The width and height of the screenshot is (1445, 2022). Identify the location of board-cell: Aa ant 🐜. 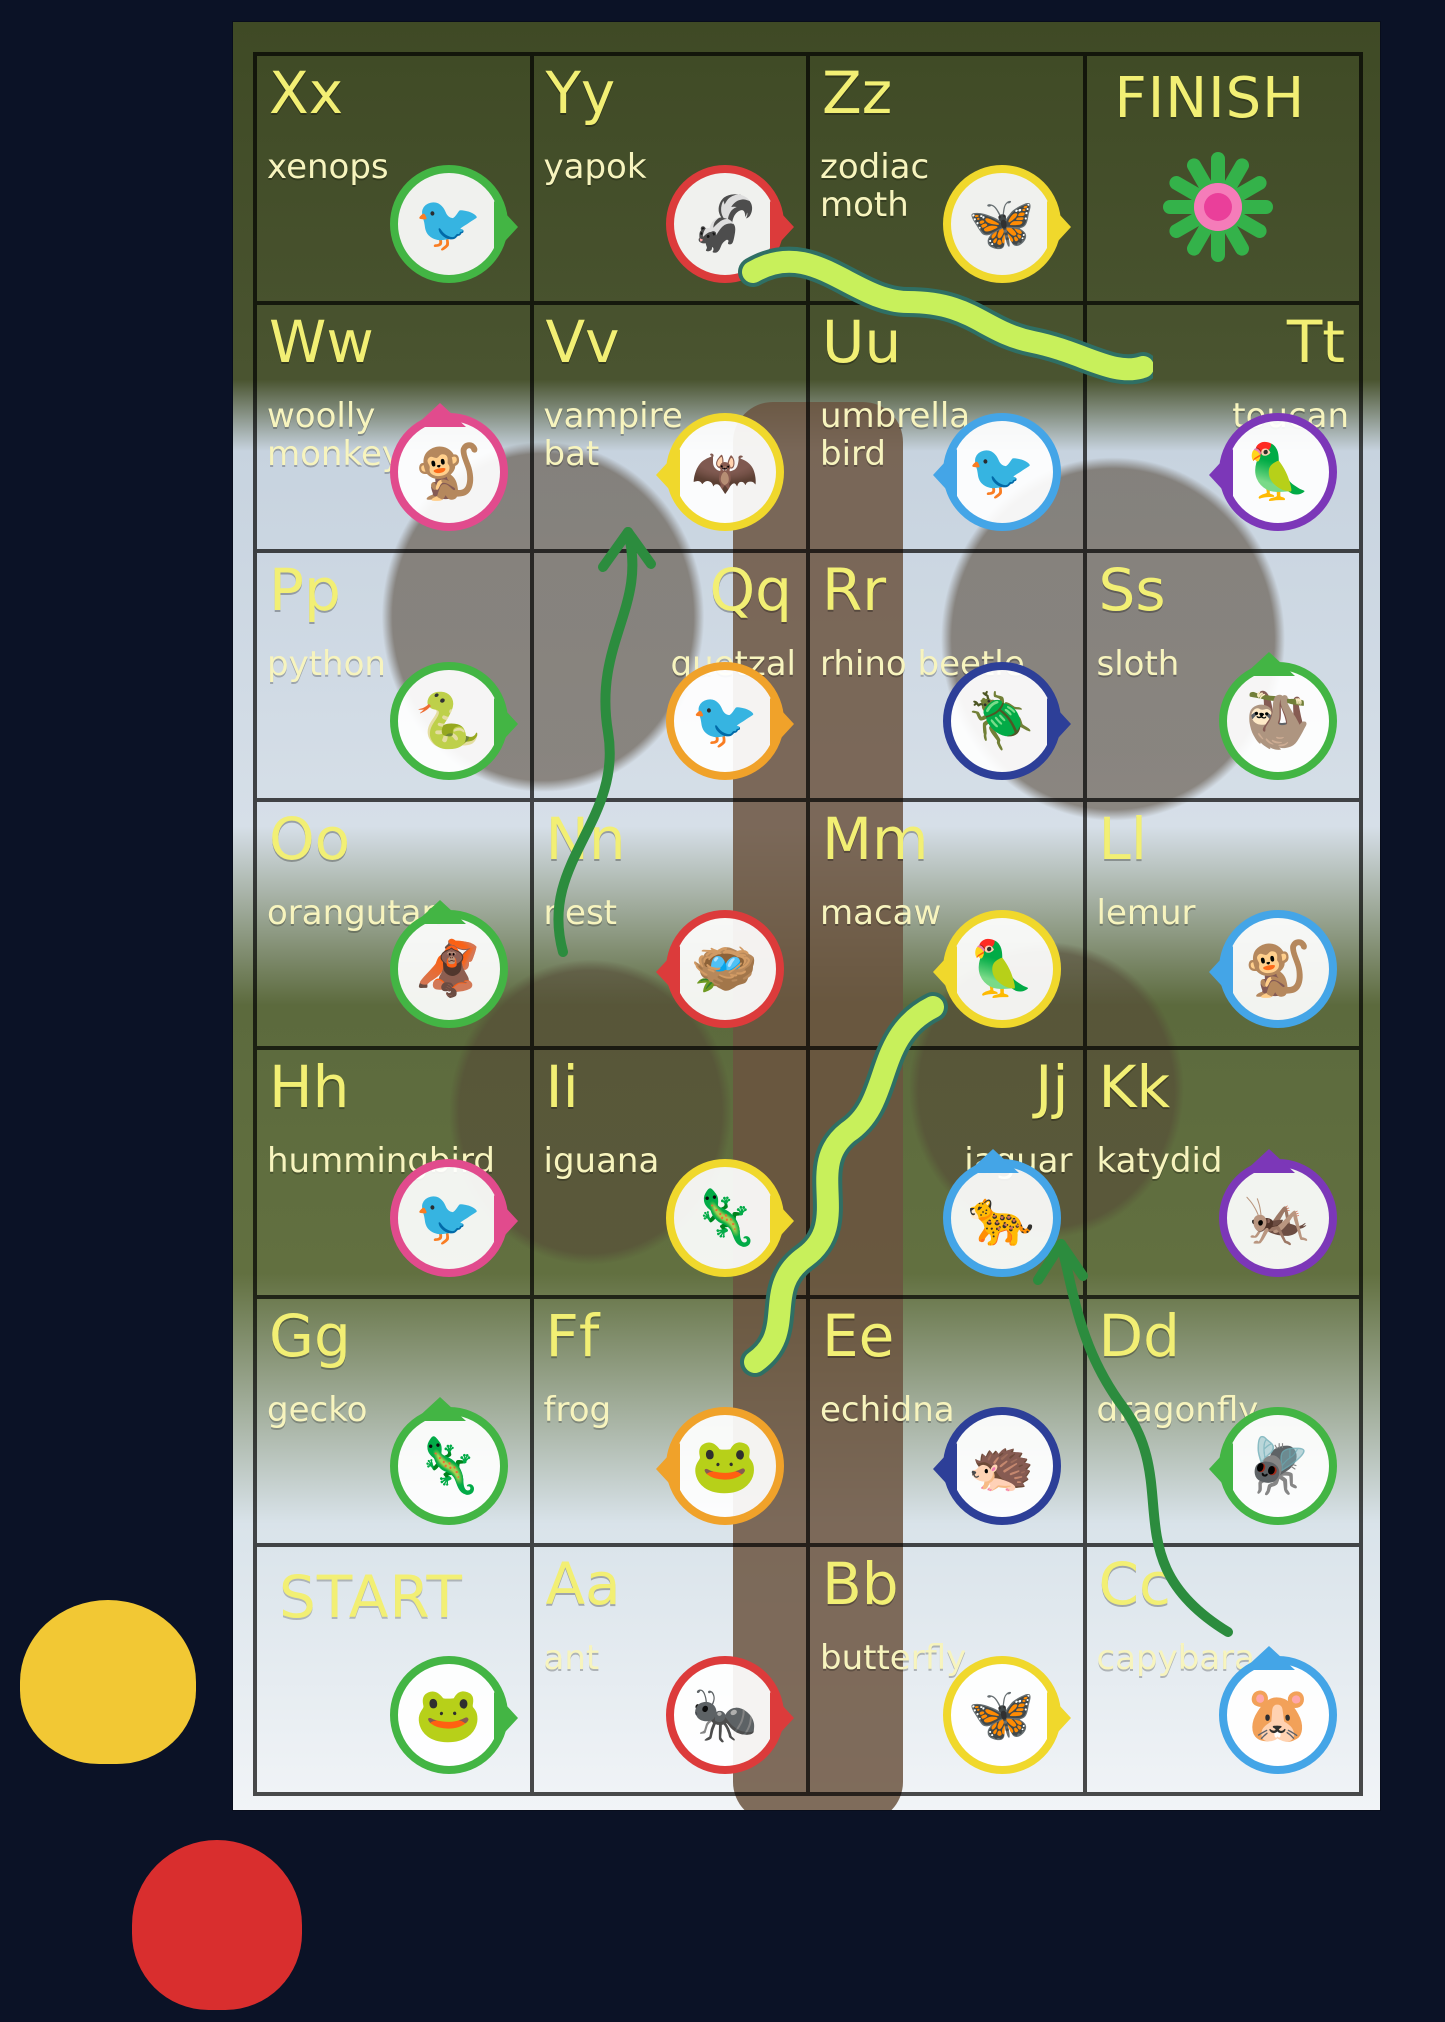
(669, 1669).